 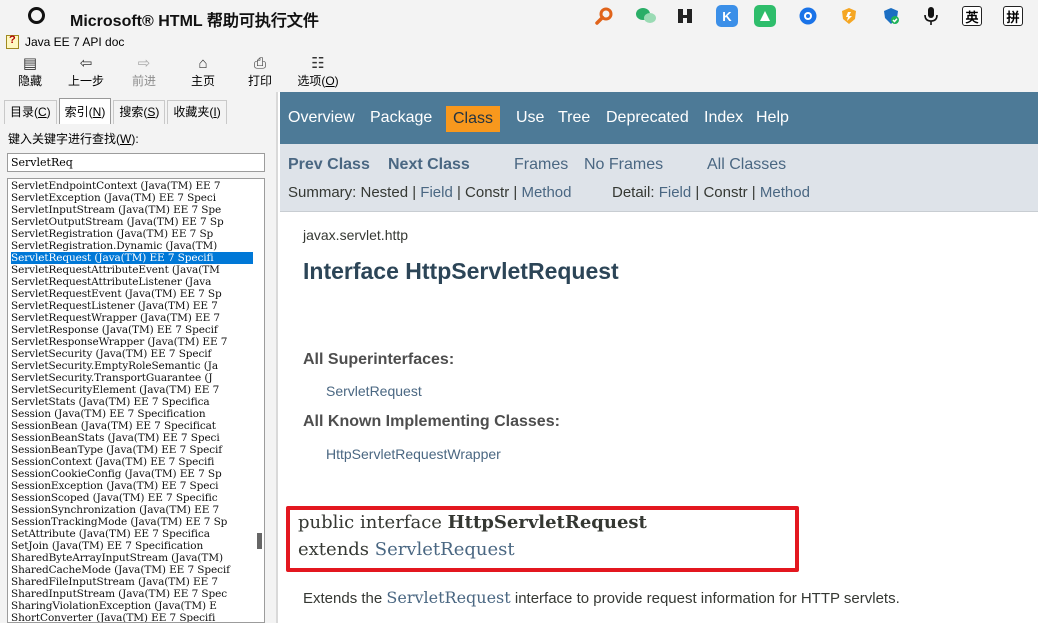 I want to click on forward-button: ⇨ 前进, so click(x=144, y=72).